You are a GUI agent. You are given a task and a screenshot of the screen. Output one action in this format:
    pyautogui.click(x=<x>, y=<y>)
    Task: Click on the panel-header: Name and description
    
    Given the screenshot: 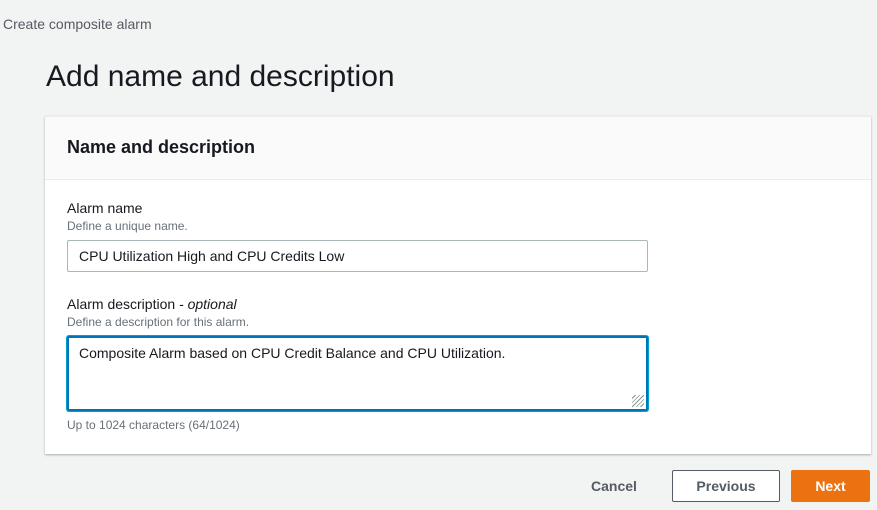 What is the action you would take?
    pyautogui.click(x=458, y=148)
    